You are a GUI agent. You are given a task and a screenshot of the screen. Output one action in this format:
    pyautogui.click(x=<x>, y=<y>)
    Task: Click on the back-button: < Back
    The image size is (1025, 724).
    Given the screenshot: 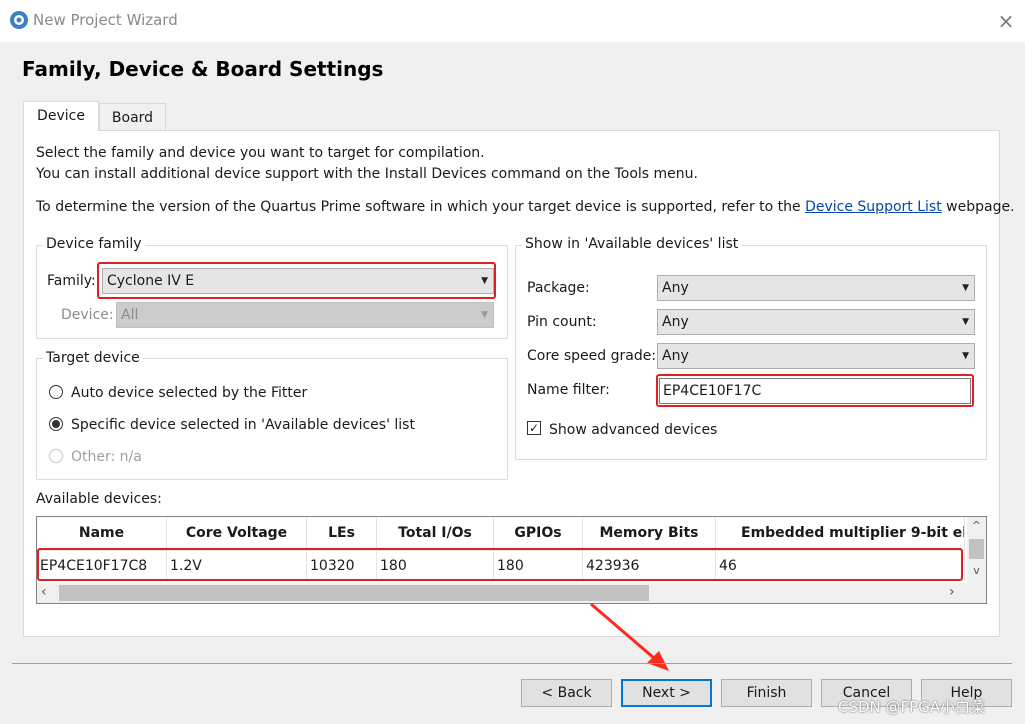 What is the action you would take?
    pyautogui.click(x=566, y=693)
    